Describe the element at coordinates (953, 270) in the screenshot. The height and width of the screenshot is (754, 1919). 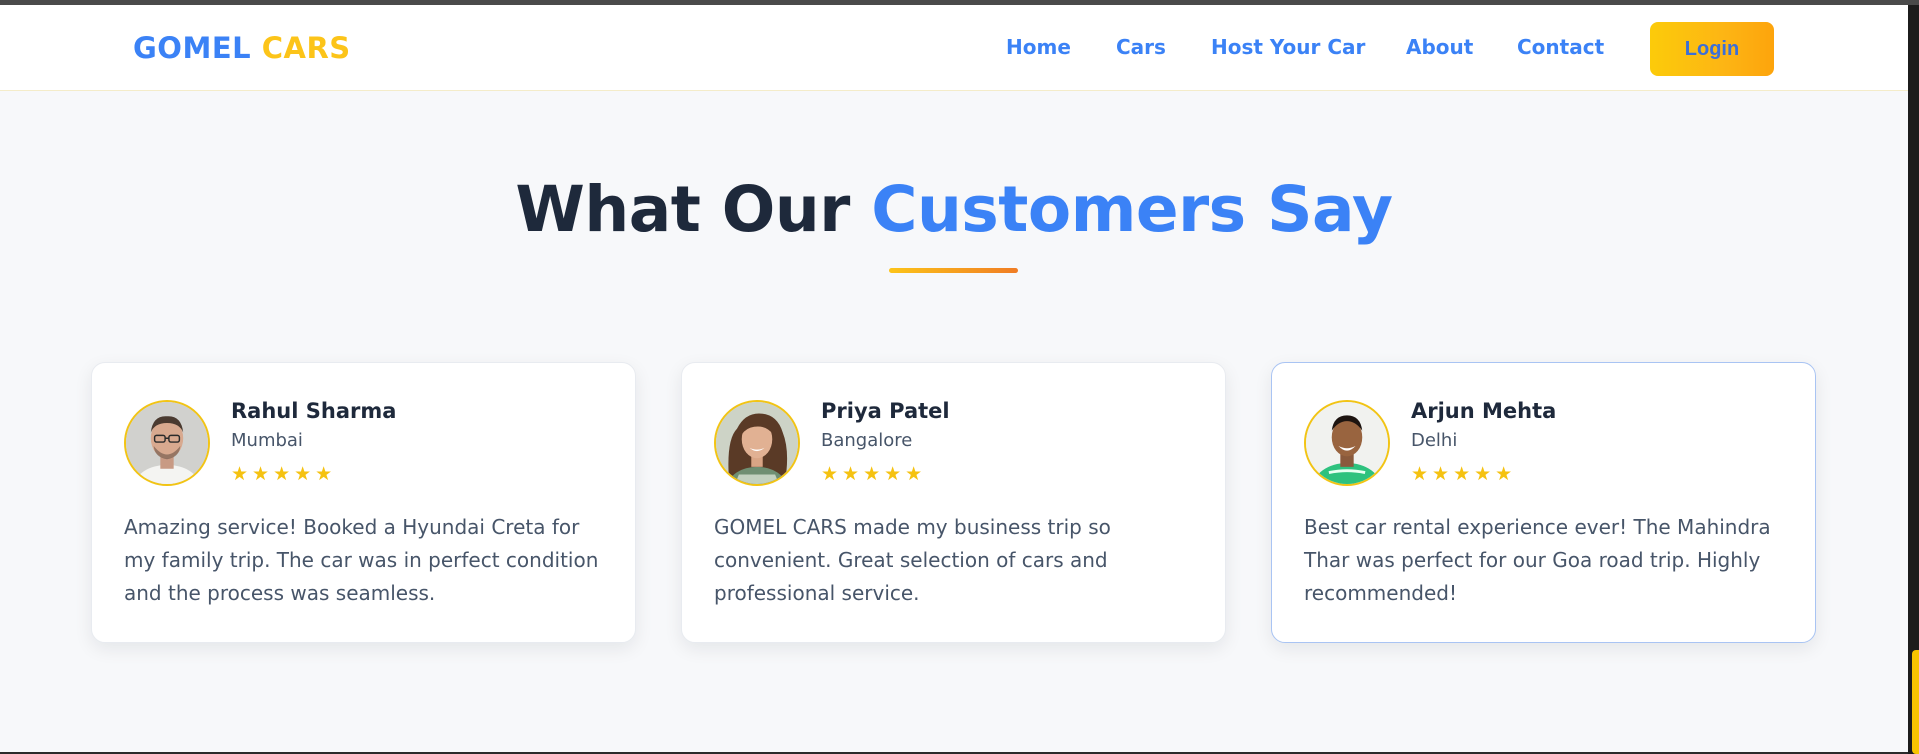
I see `title-underline` at that location.